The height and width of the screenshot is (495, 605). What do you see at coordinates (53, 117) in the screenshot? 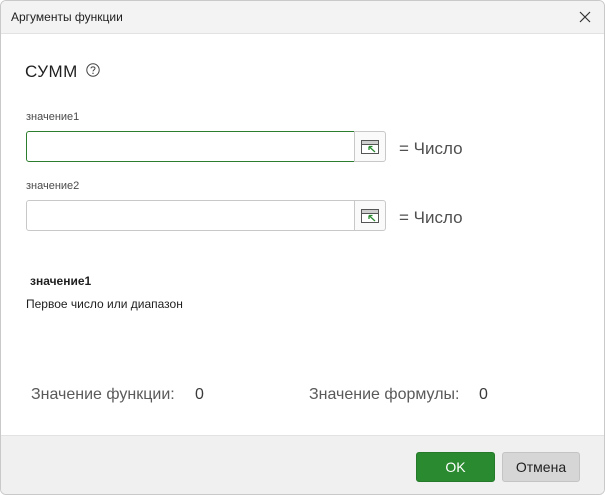
I see `argument-label-1: значение1` at bounding box center [53, 117].